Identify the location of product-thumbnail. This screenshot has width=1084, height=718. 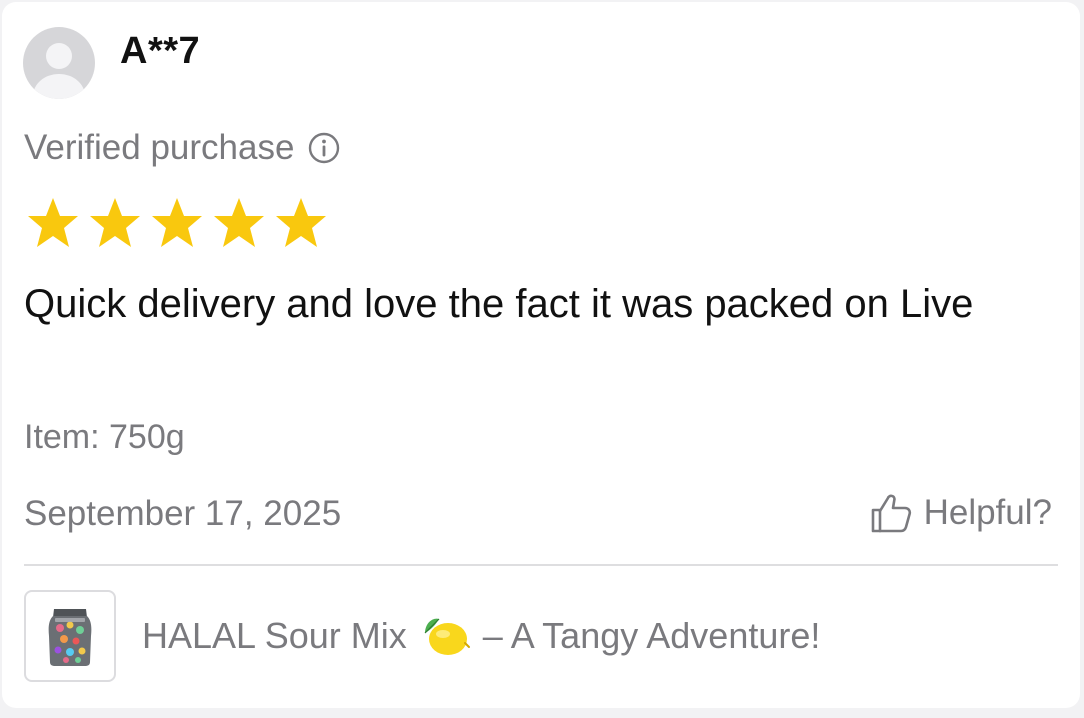
(70, 636).